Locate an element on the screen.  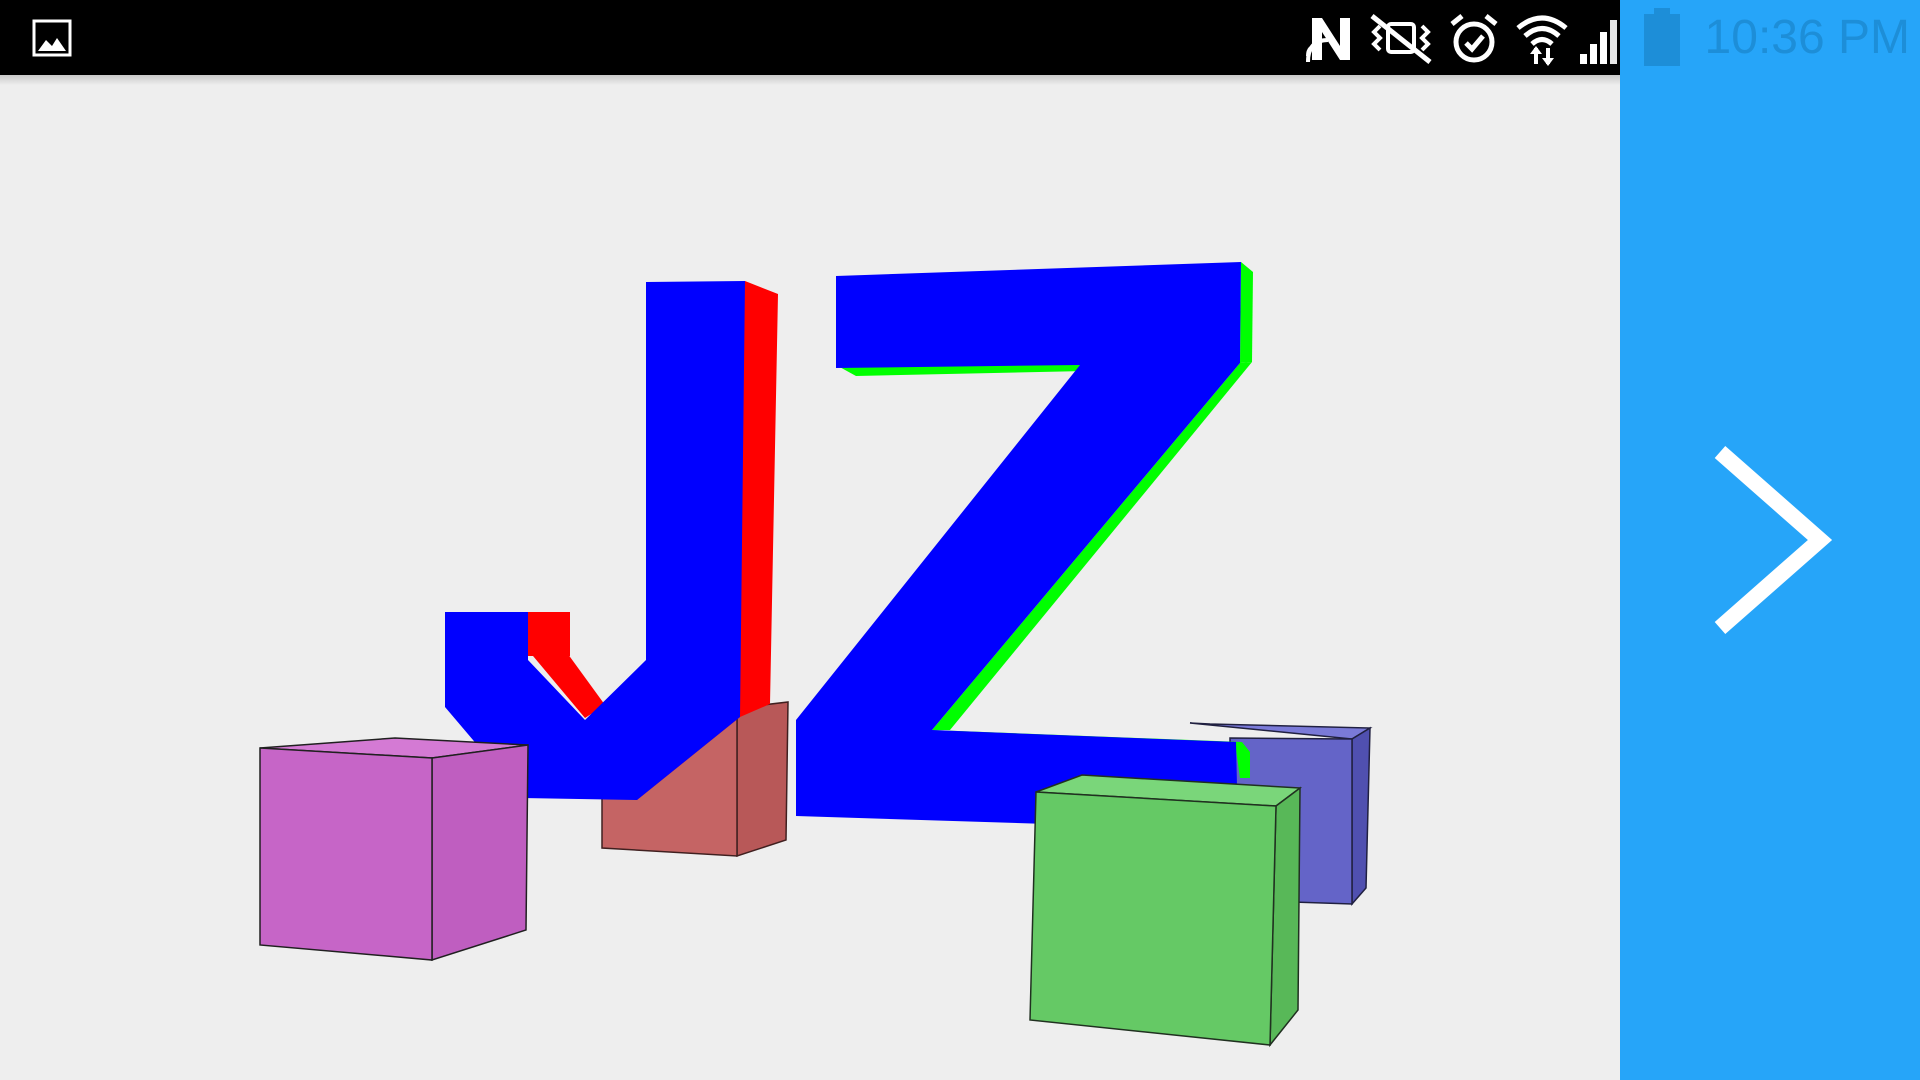
gallery-notification-icon is located at coordinates (52, 38).